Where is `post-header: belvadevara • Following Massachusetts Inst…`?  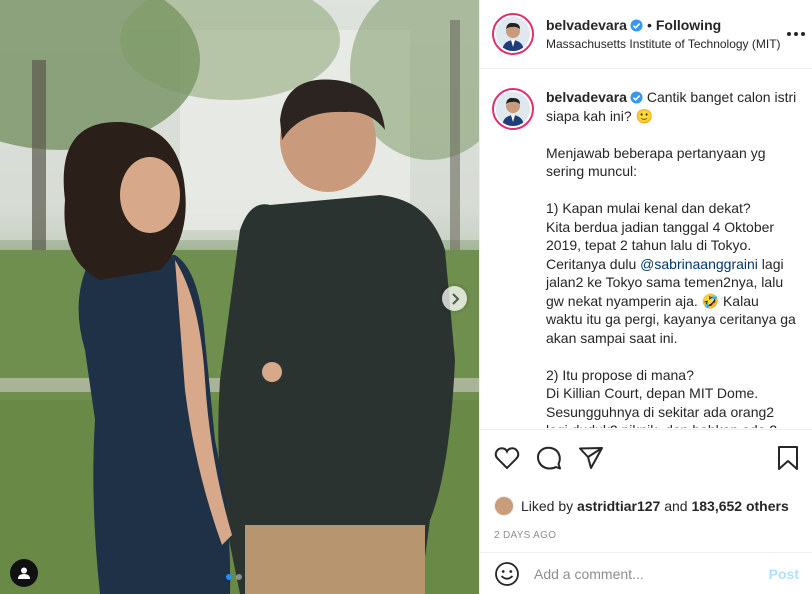
post-header: belvadevara • Following Massachusetts Inst… is located at coordinates (646, 34).